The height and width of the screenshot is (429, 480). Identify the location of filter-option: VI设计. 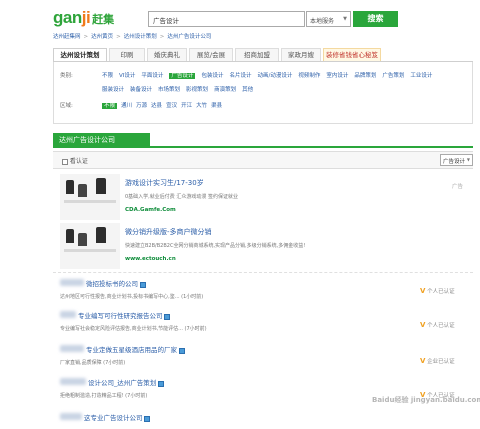
(127, 76).